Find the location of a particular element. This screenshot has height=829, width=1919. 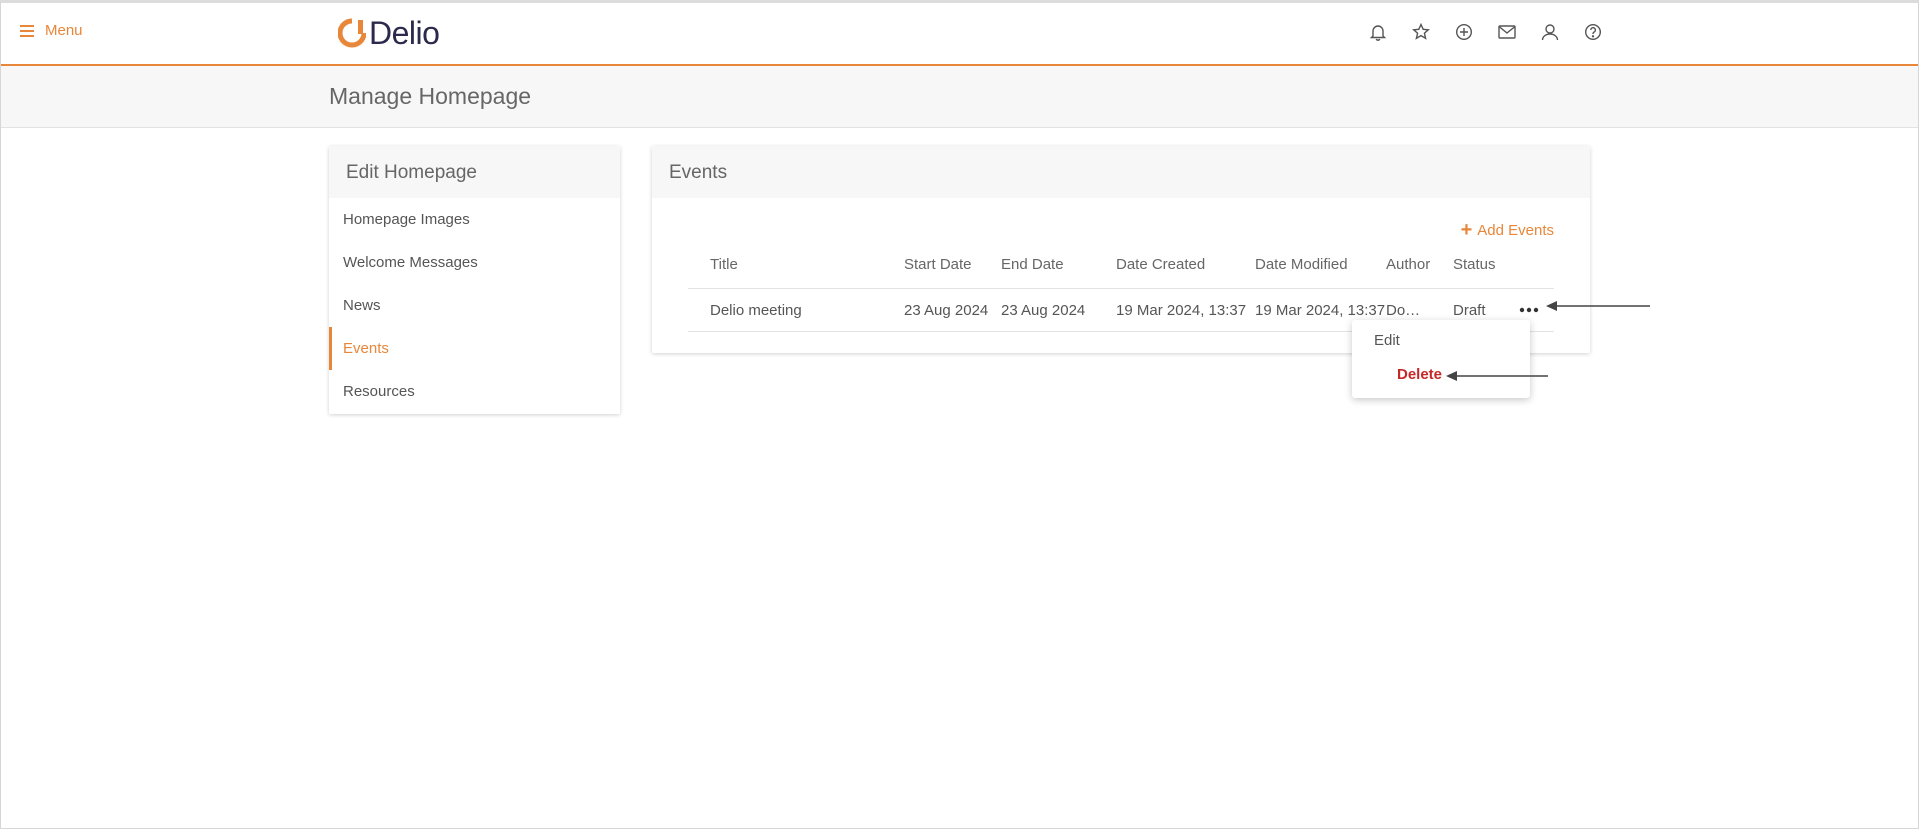

event-date-created: 19 Mar 2024, 13:37 is located at coordinates (1181, 310).